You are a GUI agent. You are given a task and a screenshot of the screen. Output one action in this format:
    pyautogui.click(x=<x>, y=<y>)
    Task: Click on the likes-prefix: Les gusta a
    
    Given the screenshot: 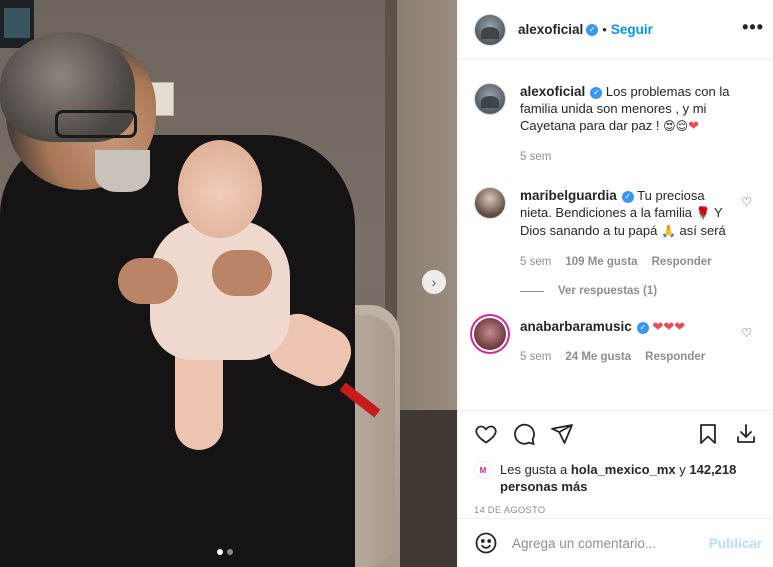 What is the action you would take?
    pyautogui.click(x=534, y=469)
    